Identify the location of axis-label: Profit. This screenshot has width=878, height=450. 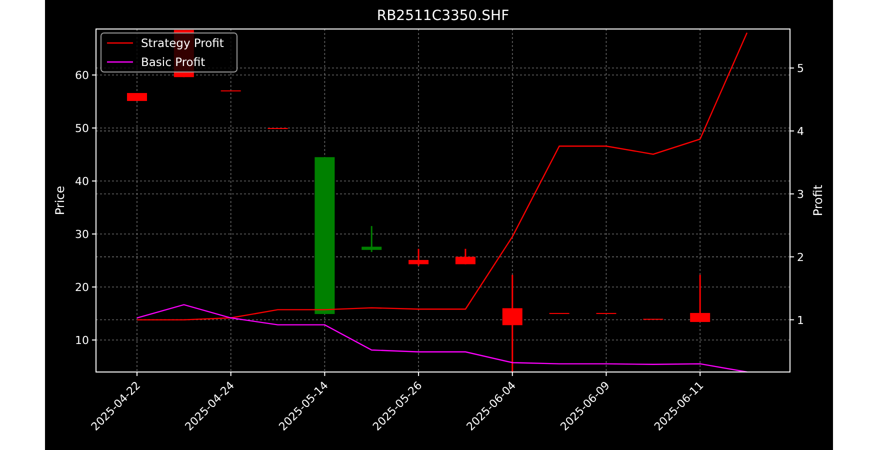
(818, 200).